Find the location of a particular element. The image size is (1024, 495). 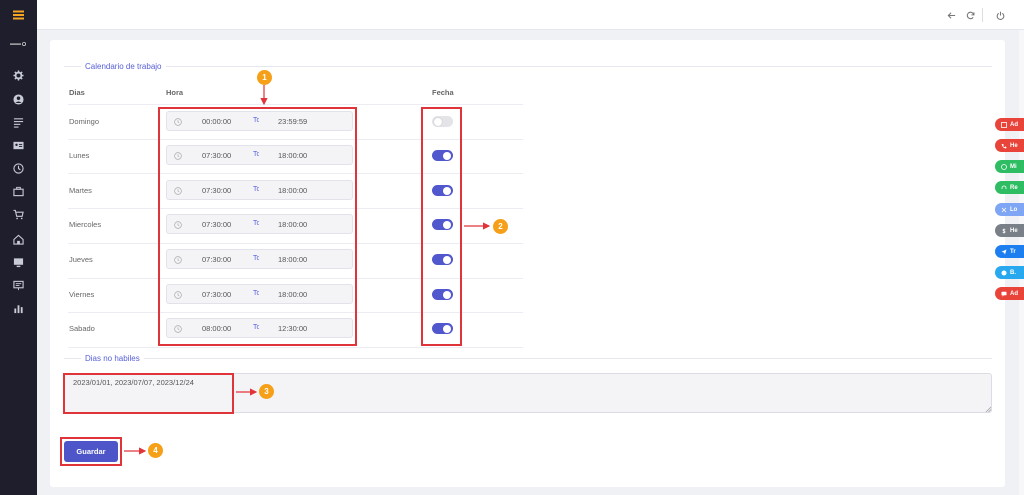

resize-grip-icon is located at coordinates (988, 409).